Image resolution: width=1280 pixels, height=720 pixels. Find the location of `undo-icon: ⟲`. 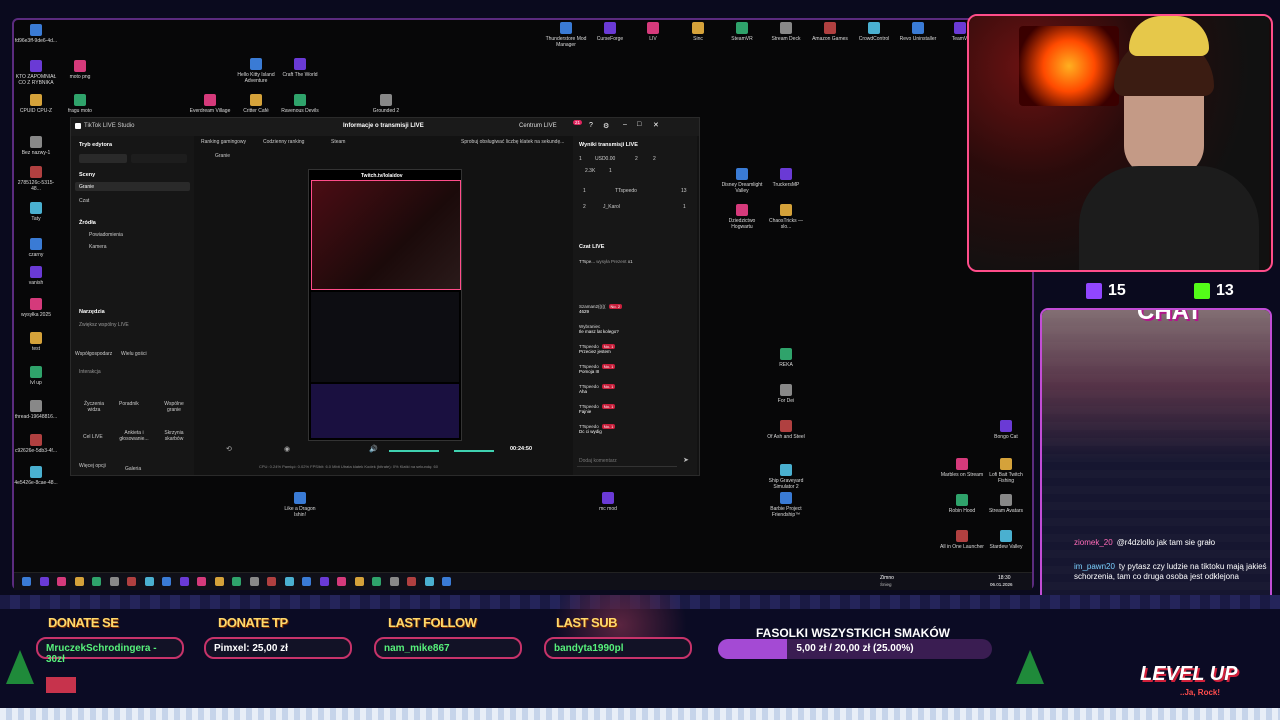

undo-icon: ⟲ is located at coordinates (229, 449).